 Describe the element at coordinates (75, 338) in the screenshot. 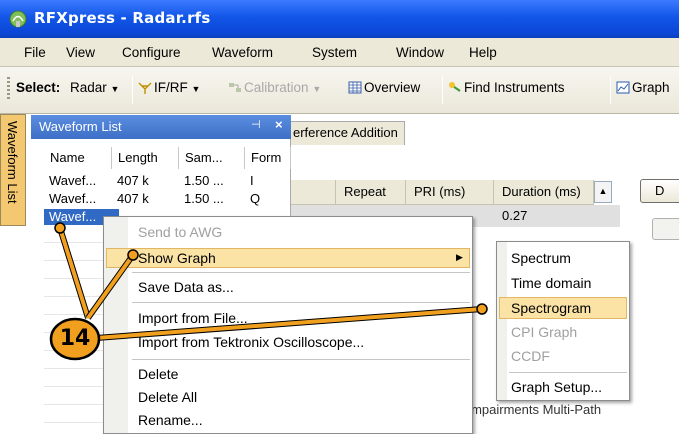

I see `callout-number: 14` at that location.